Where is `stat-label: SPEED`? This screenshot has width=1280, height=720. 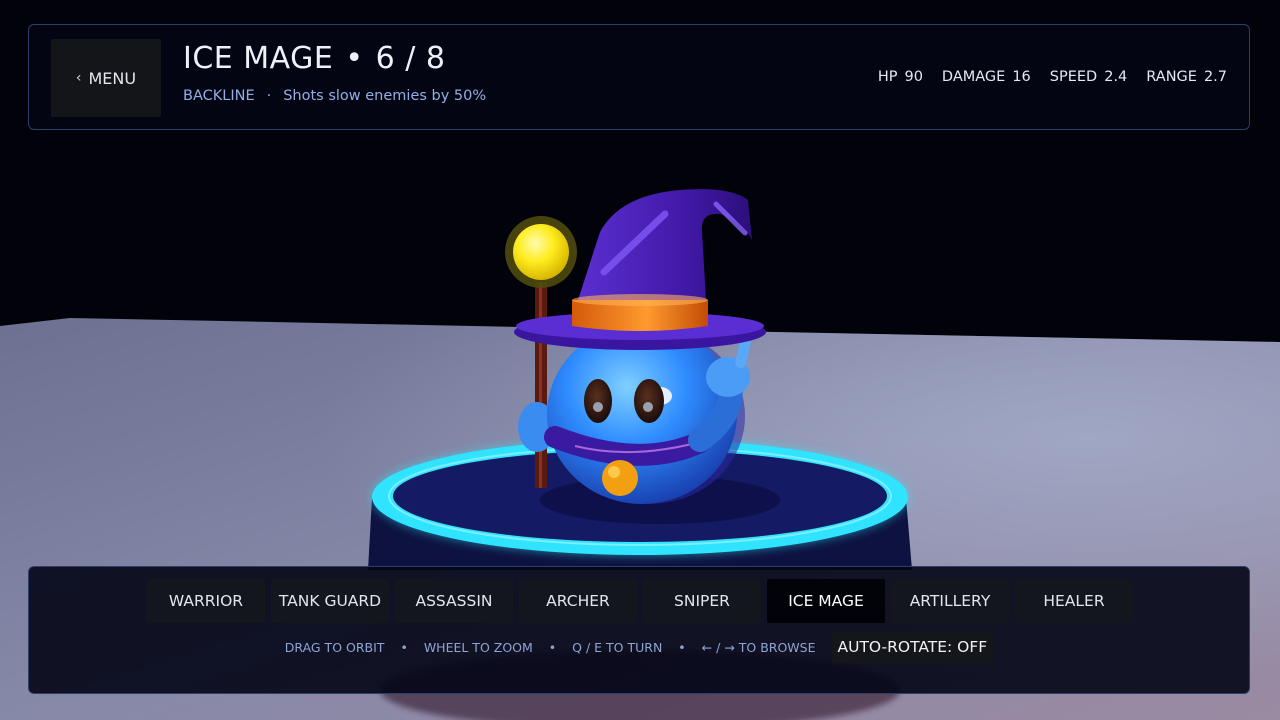
stat-label: SPEED is located at coordinates (1073, 77).